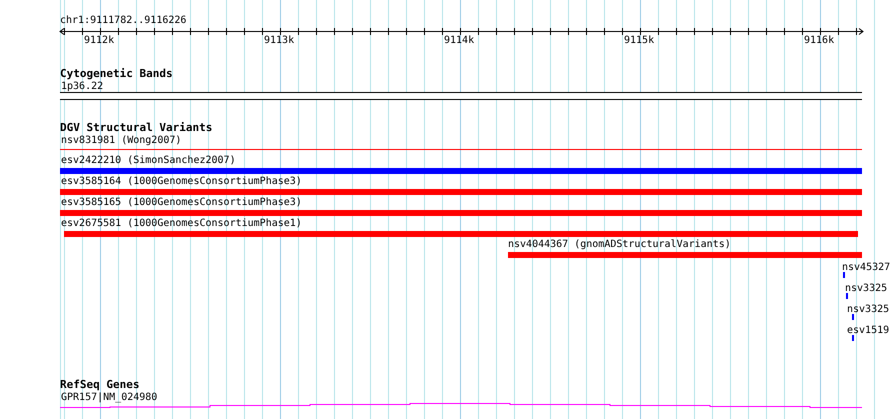  Describe the element at coordinates (459, 40) in the screenshot. I see `ruler-tick-label: 9114k` at that location.